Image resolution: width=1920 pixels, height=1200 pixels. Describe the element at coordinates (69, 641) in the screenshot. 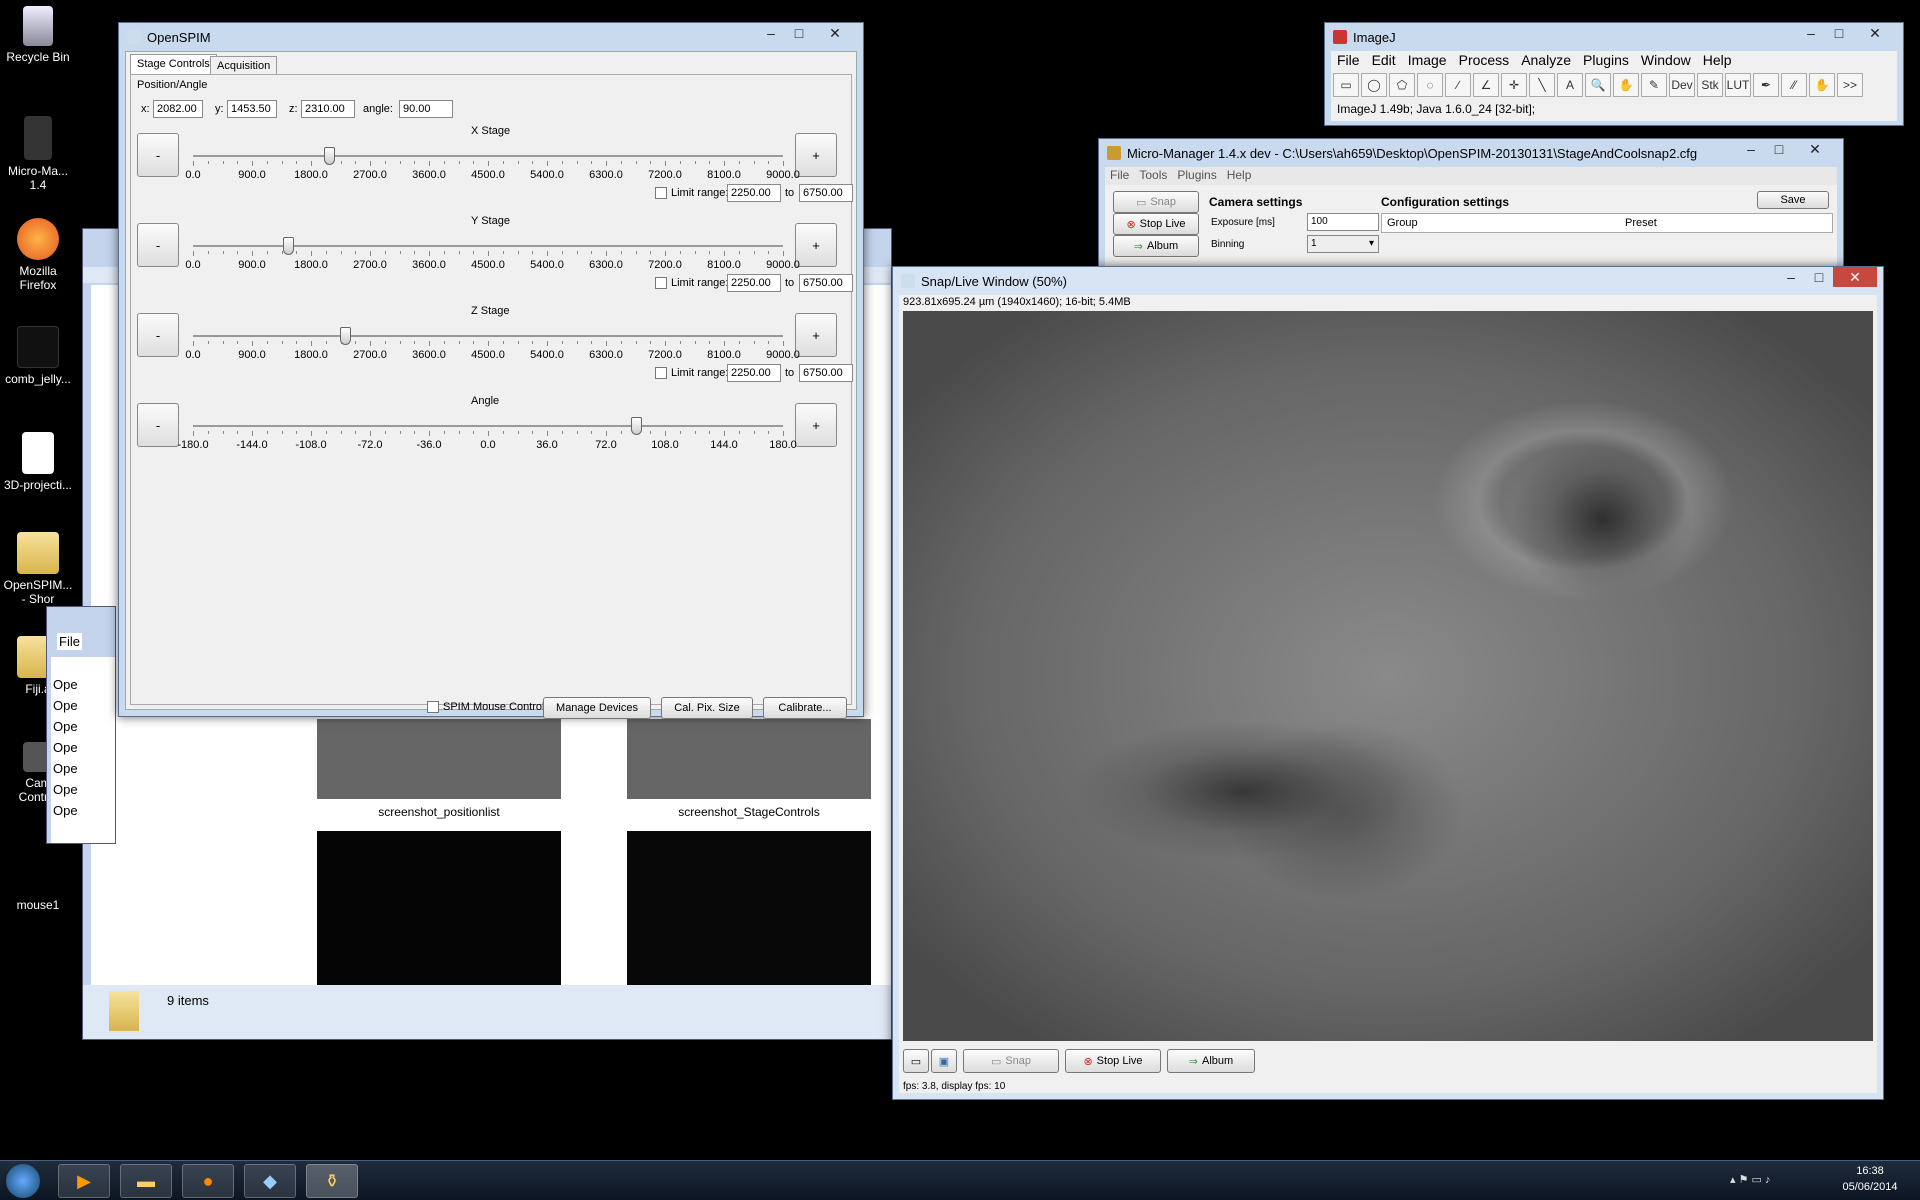

I see `file-menu: File` at that location.